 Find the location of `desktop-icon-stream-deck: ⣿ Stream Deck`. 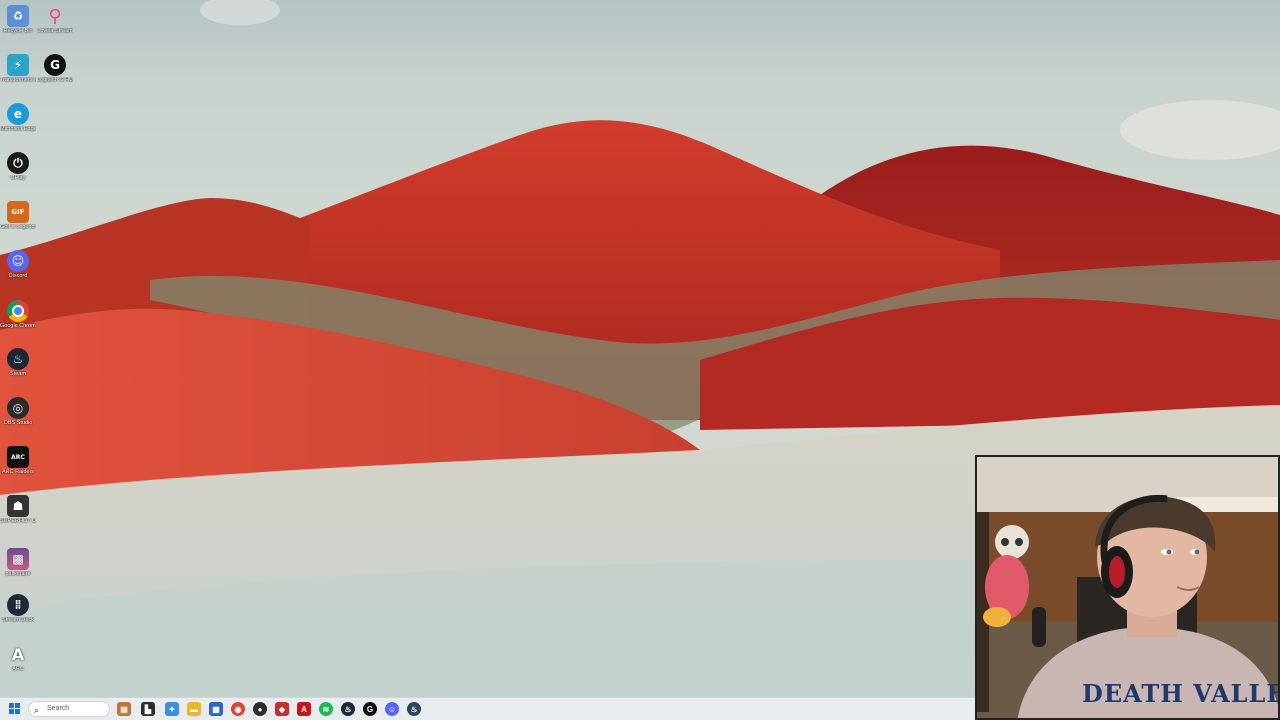

desktop-icon-stream-deck: ⣿ Stream Deck is located at coordinates (18, 608).